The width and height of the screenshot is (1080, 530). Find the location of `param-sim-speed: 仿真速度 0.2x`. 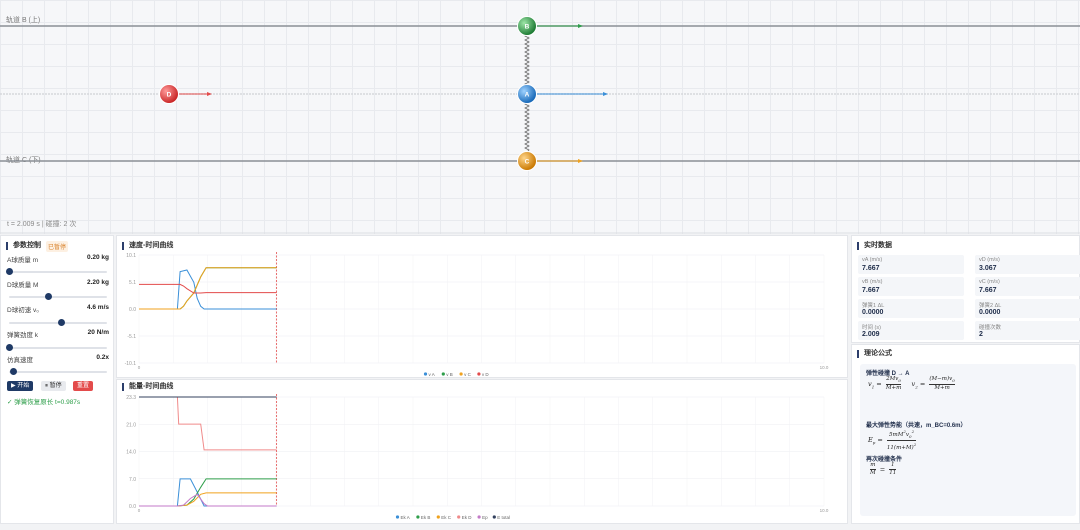

param-sim-speed: 仿真速度 0.2x is located at coordinates (58, 359).